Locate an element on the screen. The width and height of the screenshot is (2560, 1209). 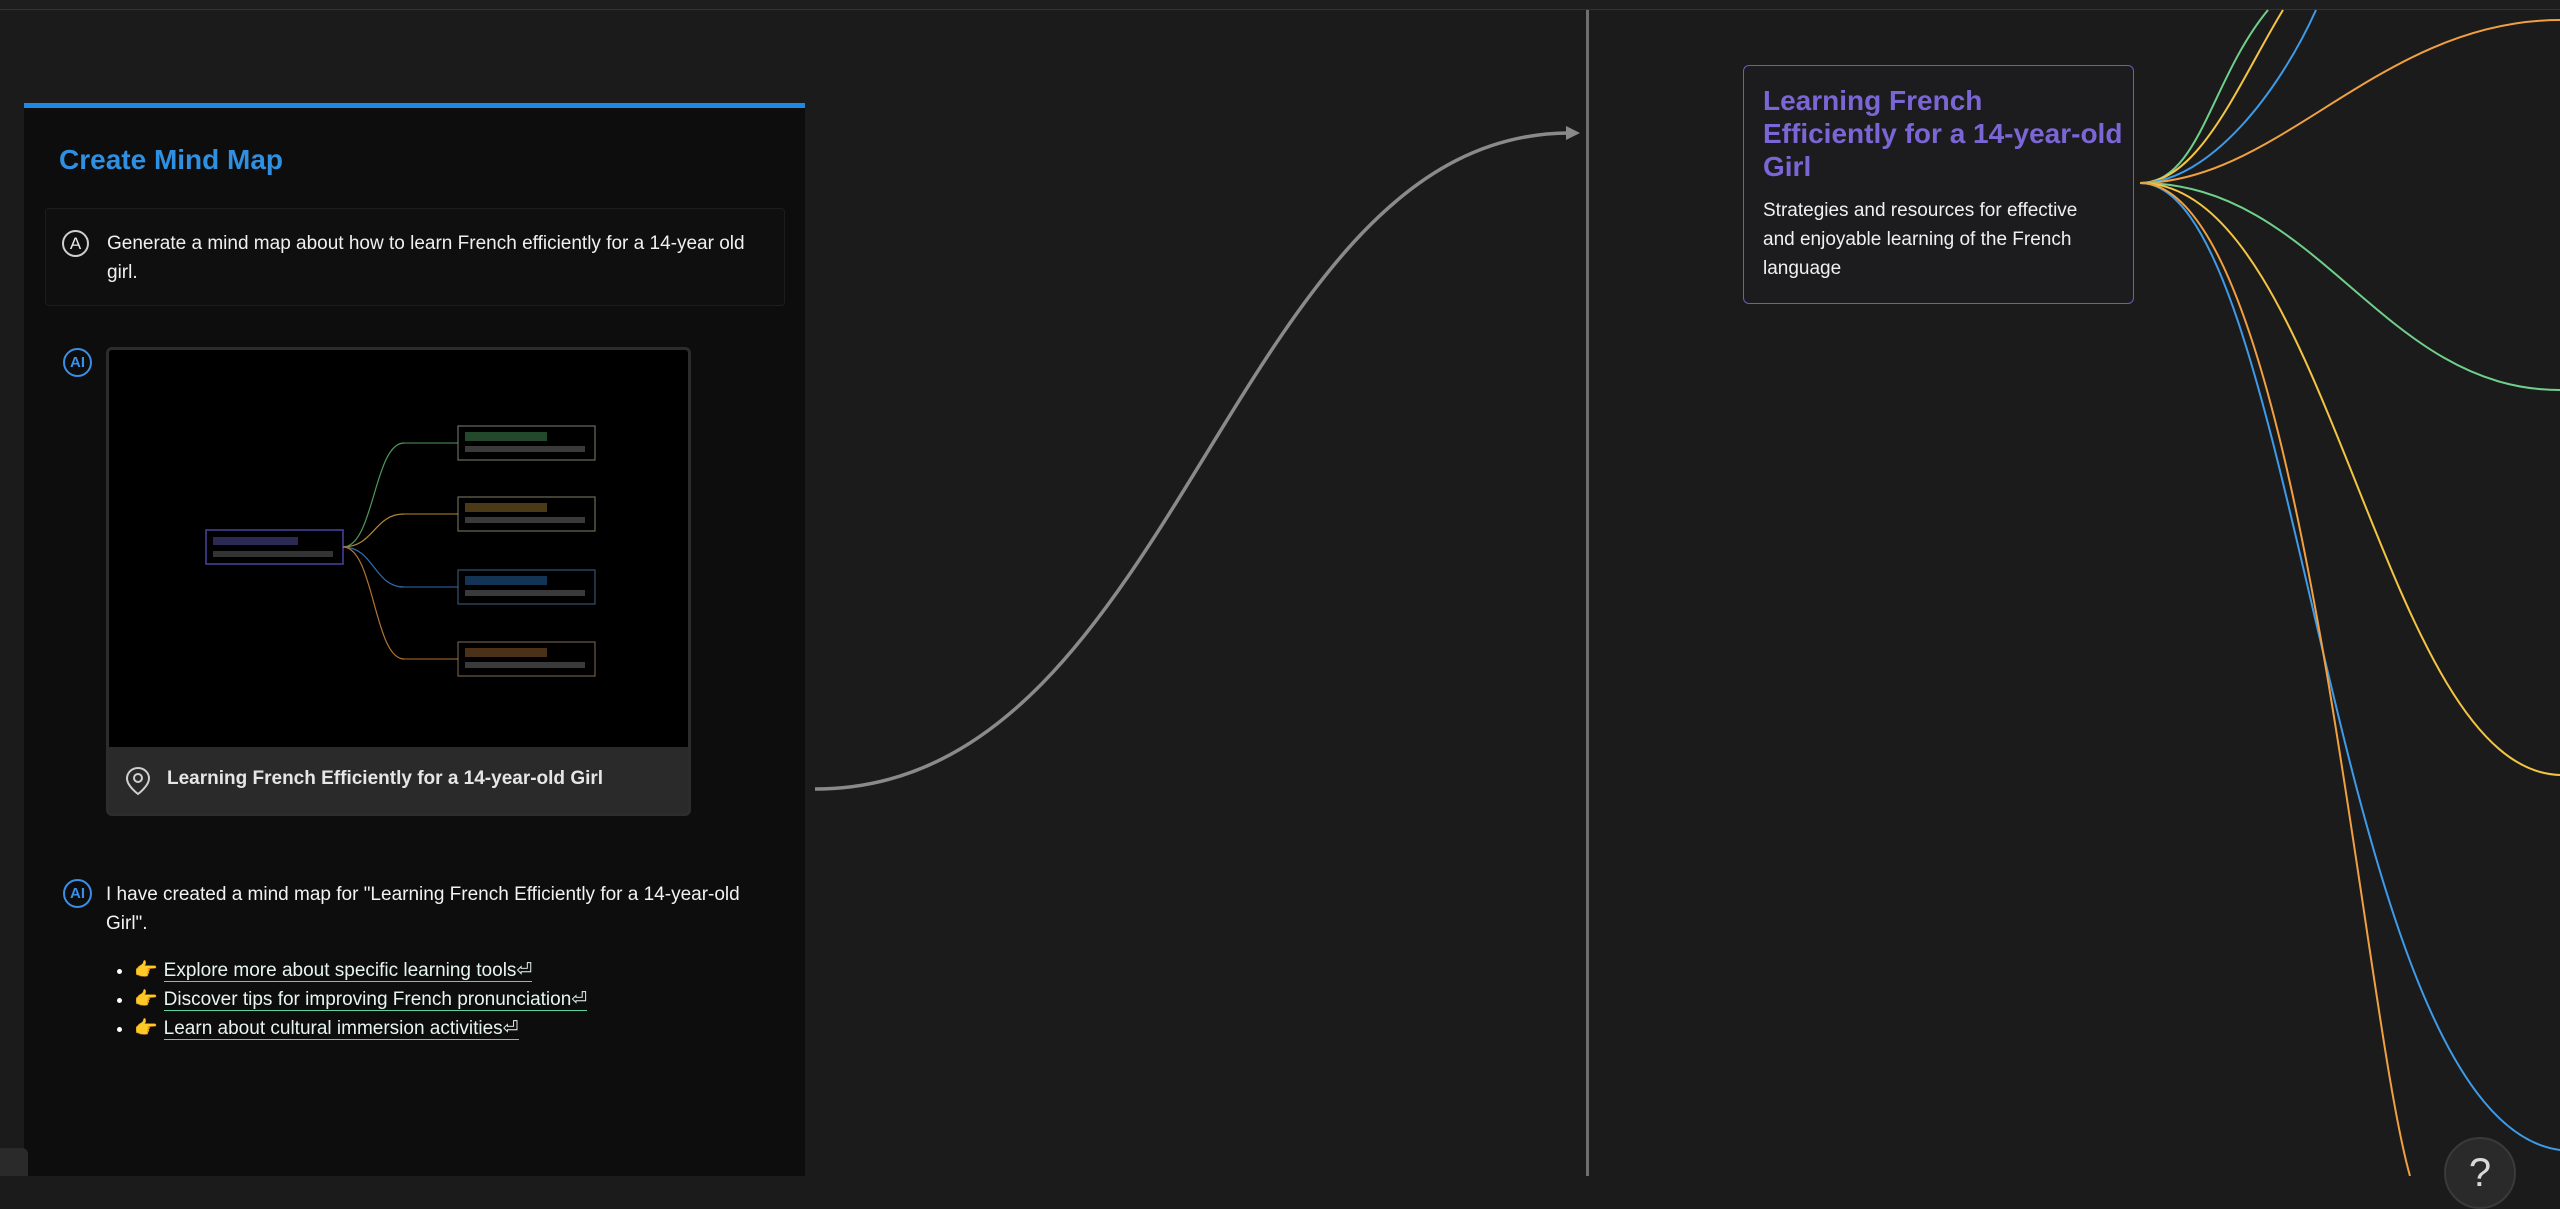
panel-divider is located at coordinates (1587, 593).